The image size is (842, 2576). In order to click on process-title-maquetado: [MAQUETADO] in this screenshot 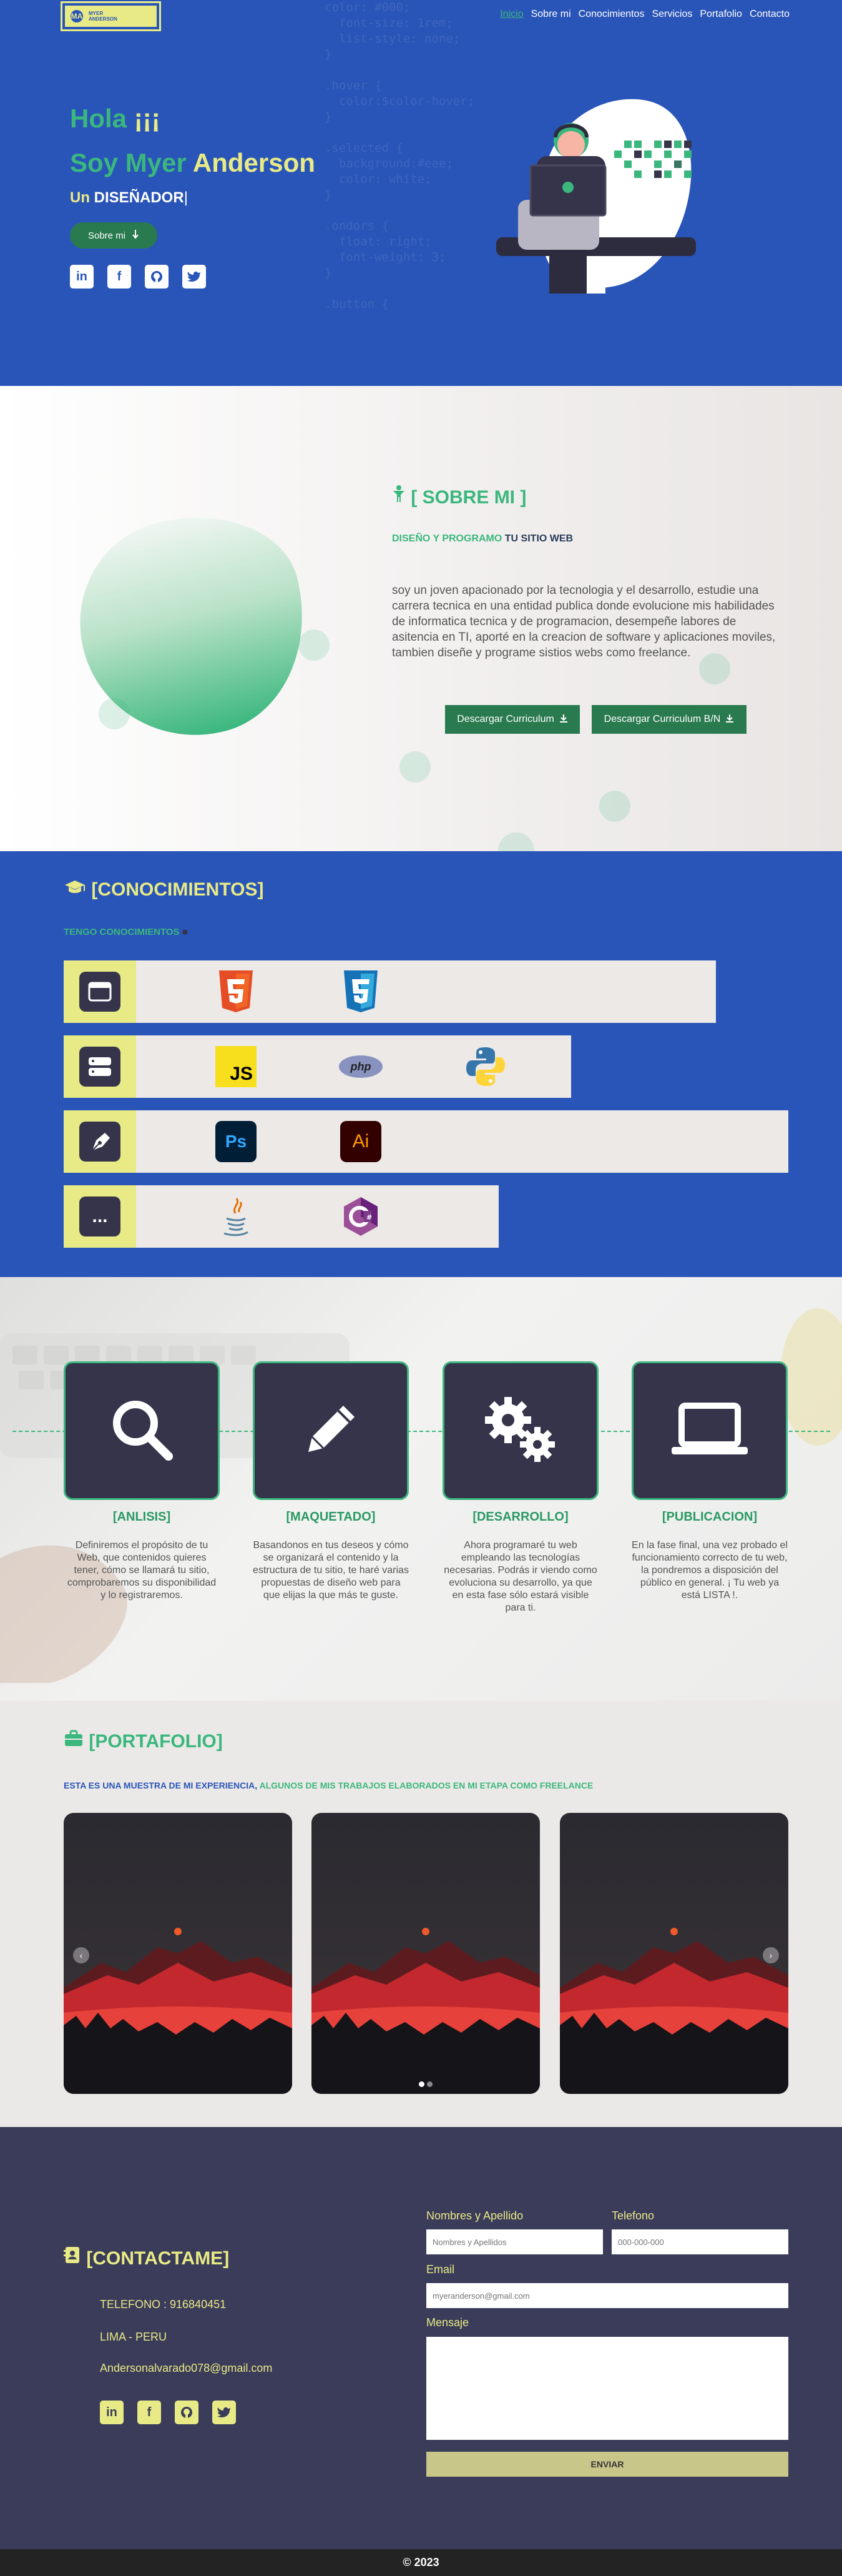, I will do `click(331, 1517)`.